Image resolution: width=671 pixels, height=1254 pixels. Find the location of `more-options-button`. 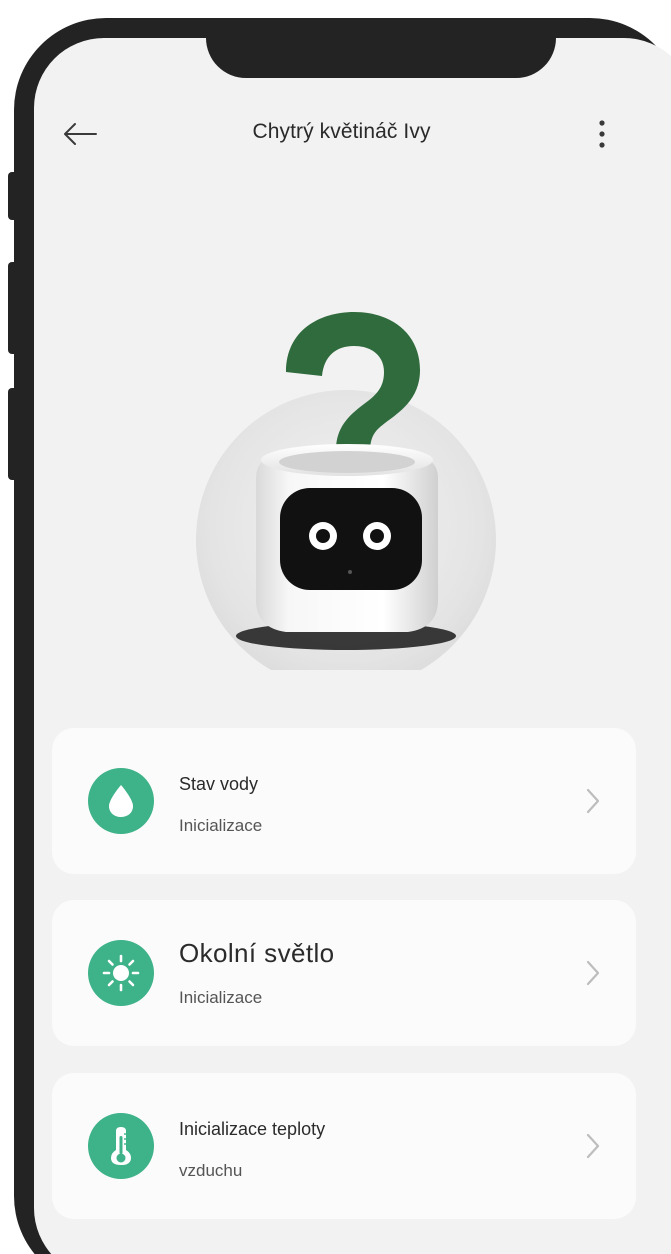

more-options-button is located at coordinates (602, 134).